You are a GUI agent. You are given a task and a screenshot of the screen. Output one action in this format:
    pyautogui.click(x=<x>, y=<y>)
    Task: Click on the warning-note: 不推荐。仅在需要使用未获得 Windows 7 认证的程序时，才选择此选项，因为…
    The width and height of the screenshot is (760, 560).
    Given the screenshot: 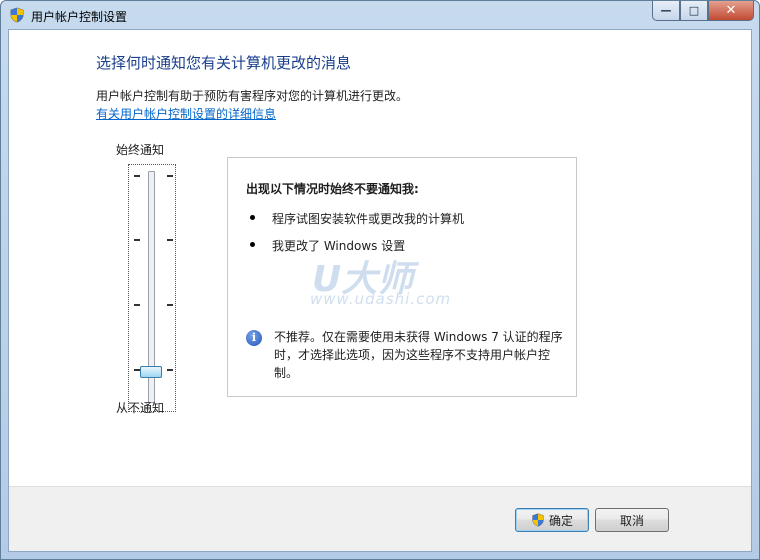 What is the action you would take?
    pyautogui.click(x=418, y=355)
    